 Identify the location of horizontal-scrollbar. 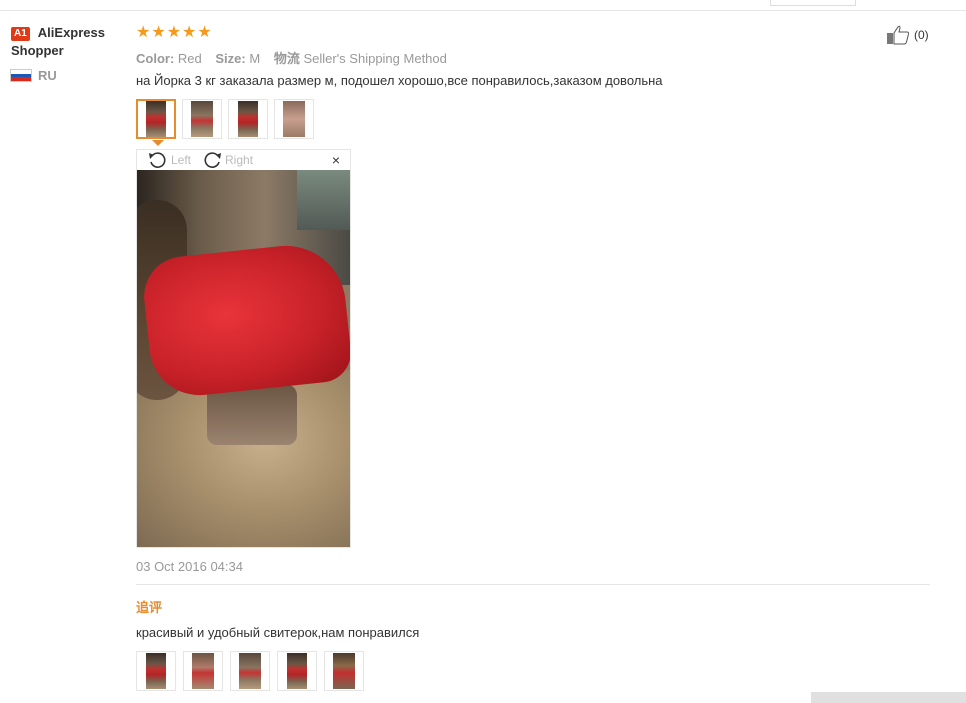
(888, 697).